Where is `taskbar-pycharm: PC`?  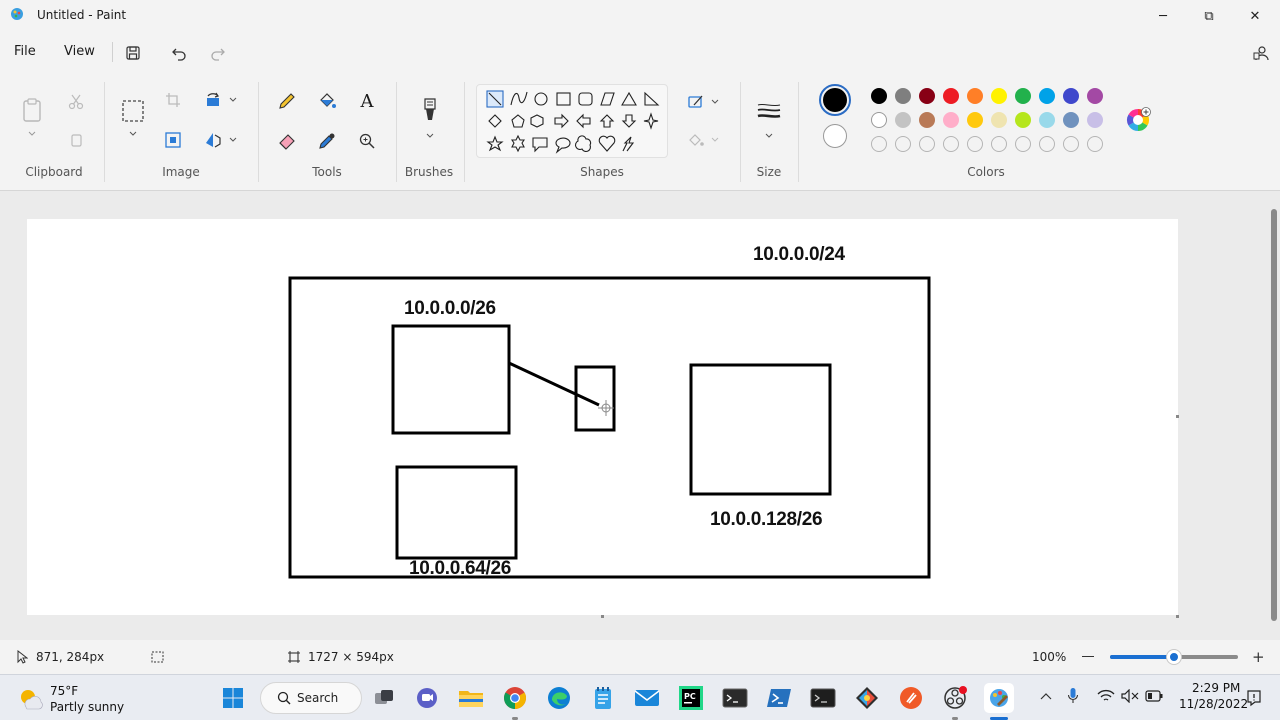
taskbar-pycharm: PC is located at coordinates (691, 698).